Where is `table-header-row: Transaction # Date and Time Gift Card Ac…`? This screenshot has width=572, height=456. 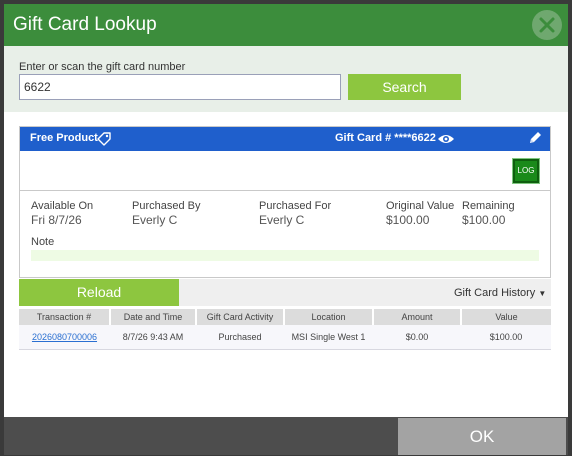 table-header-row: Transaction # Date and Time Gift Card Ac… is located at coordinates (285, 317).